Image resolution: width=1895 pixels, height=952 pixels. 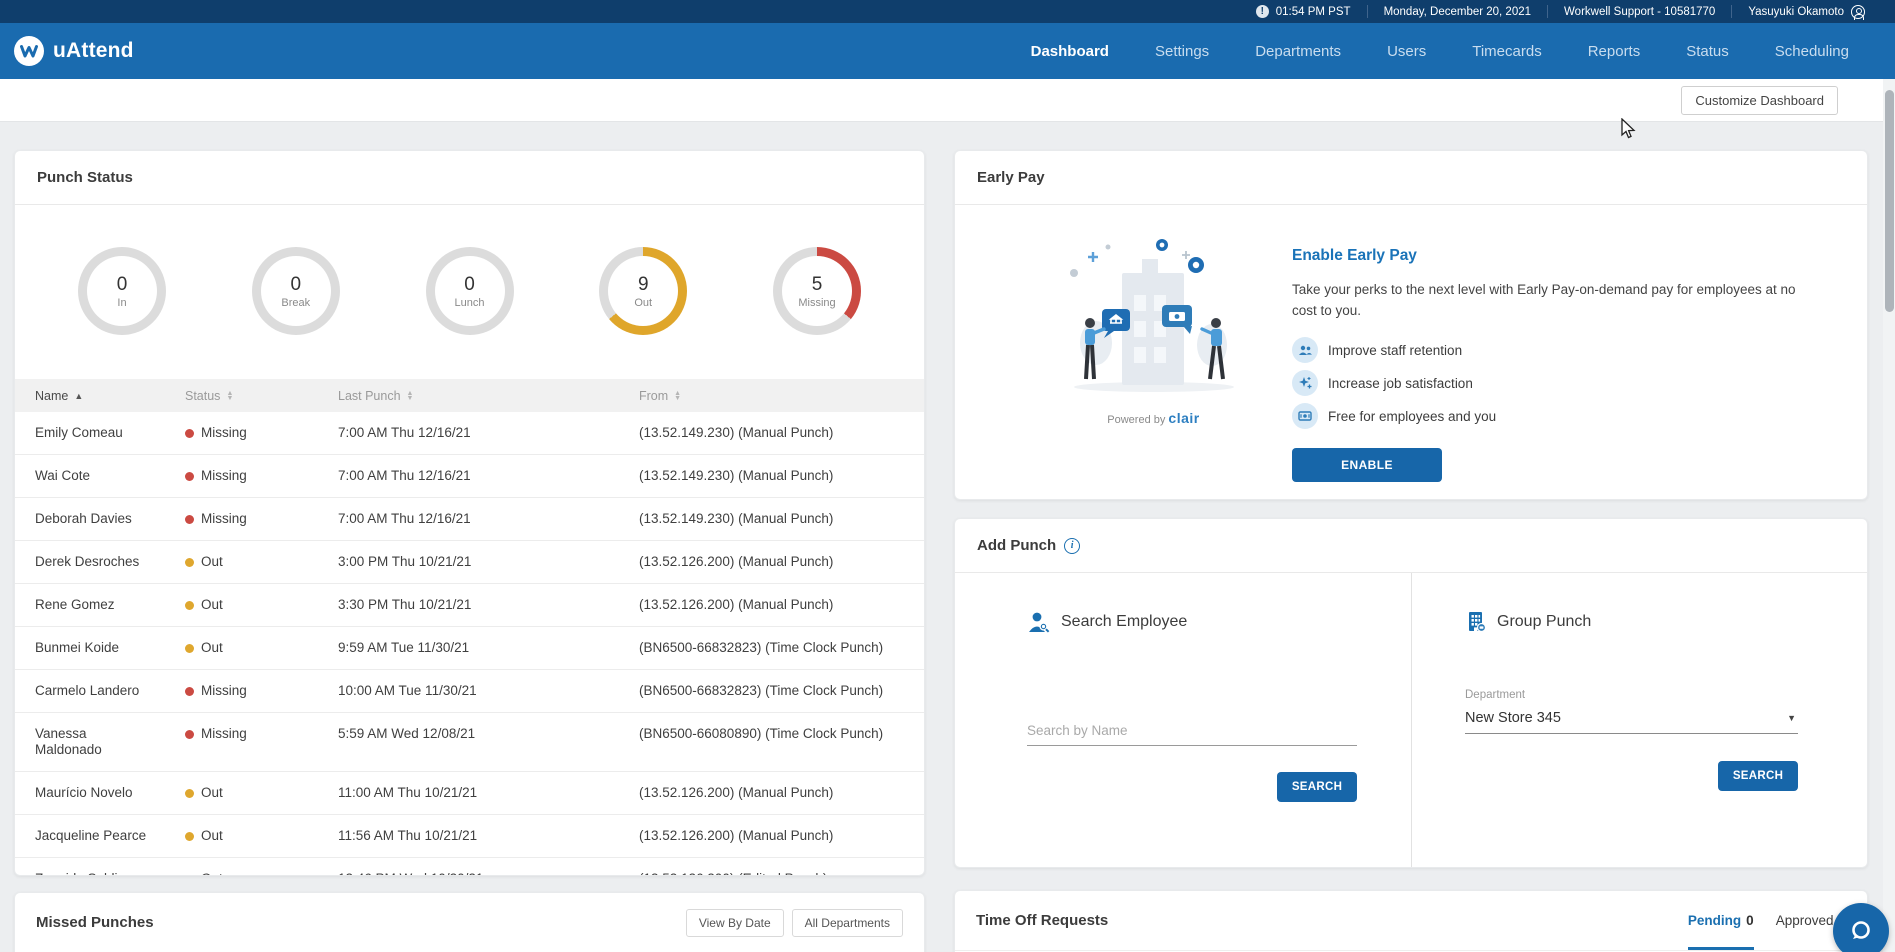 I want to click on nav-item-reports: Reports, so click(x=1614, y=51).